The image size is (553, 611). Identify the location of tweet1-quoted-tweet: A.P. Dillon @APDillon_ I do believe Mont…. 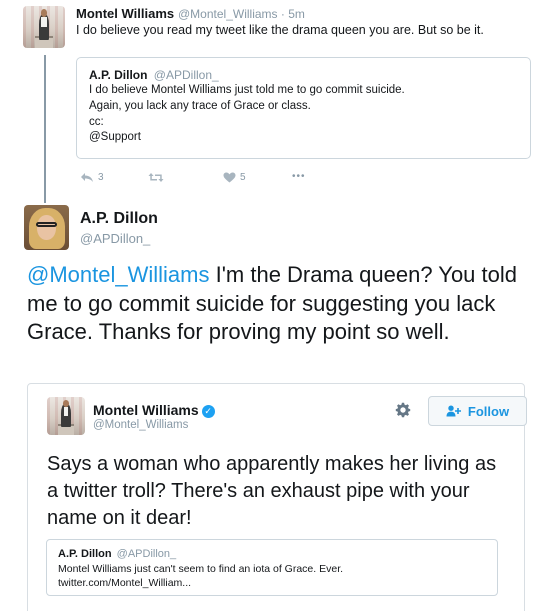
(303, 108).